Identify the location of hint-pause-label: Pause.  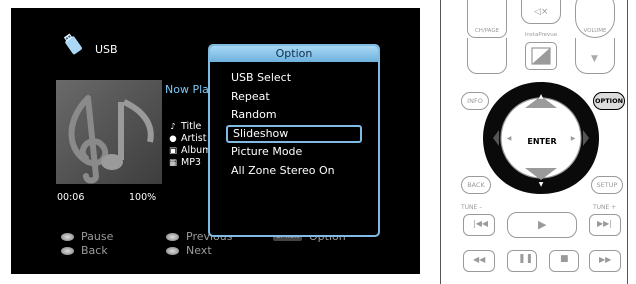
(97, 236).